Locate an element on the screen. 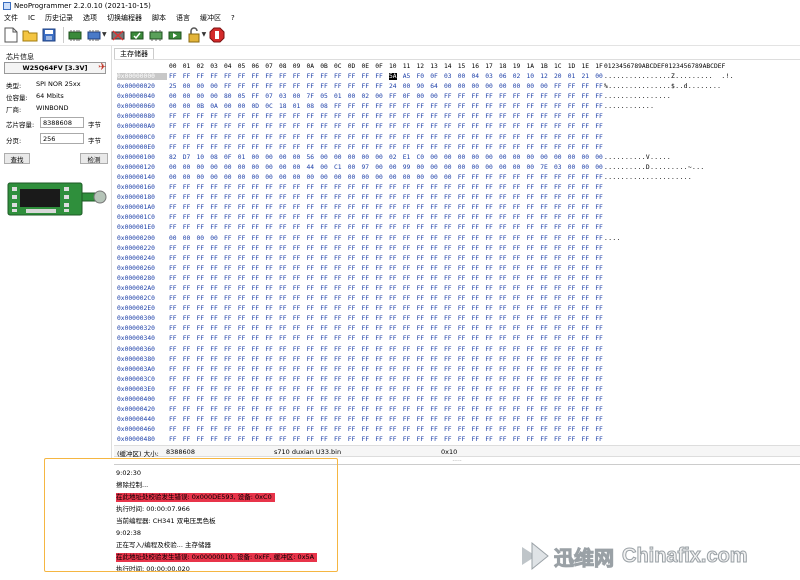 Image resolution: width=800 pixels, height=580 pixels. menu-language: 语言 is located at coordinates (183, 18).